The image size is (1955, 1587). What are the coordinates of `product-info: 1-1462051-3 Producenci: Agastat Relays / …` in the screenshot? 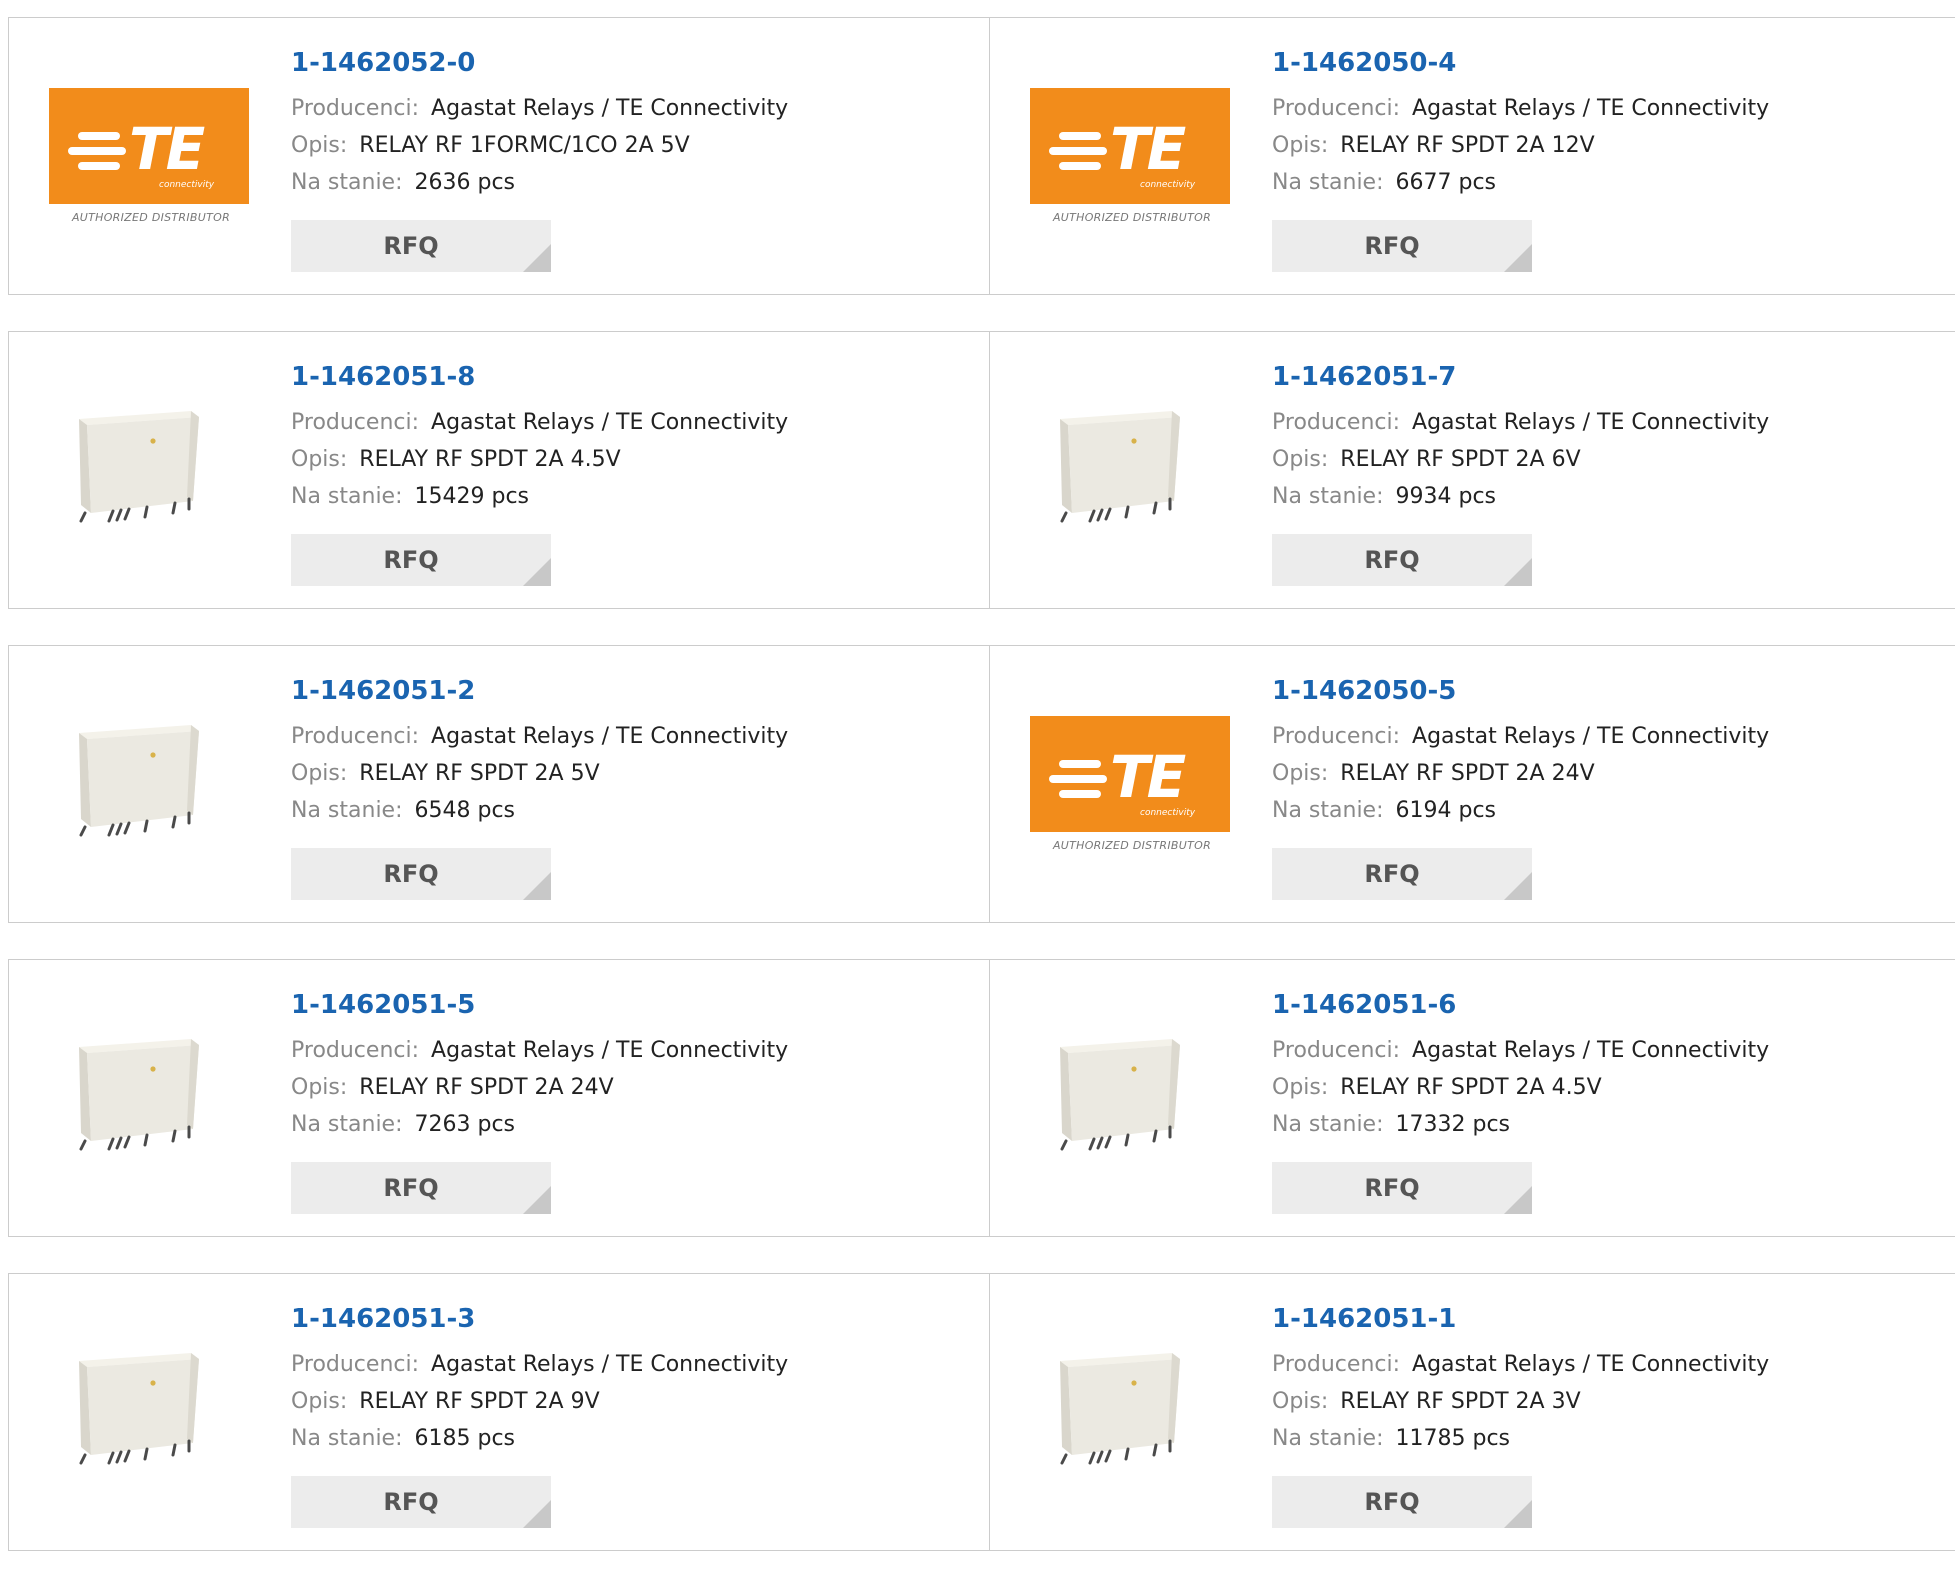 It's located at (539, 1380).